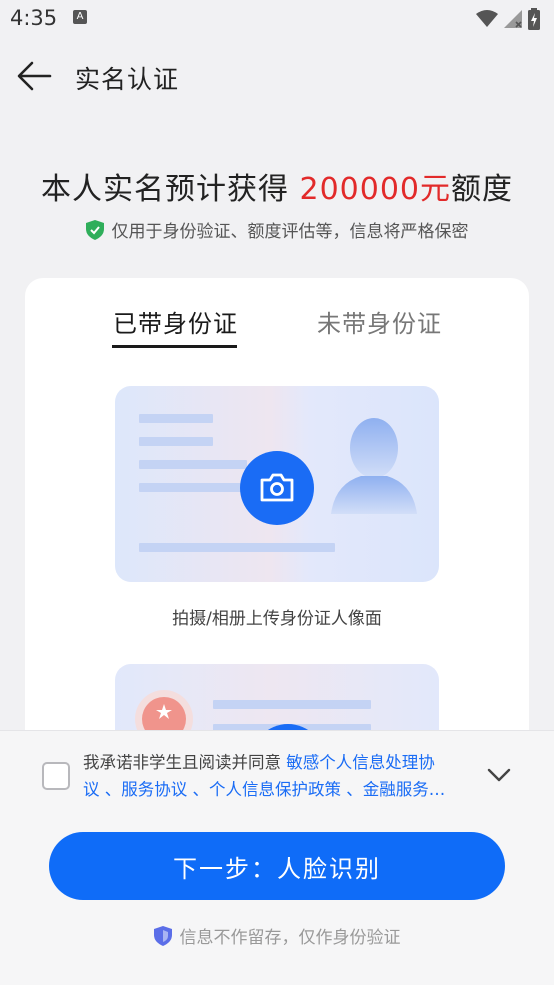 The image size is (554, 985). I want to click on app-bar: 实名认证, so click(277, 76).